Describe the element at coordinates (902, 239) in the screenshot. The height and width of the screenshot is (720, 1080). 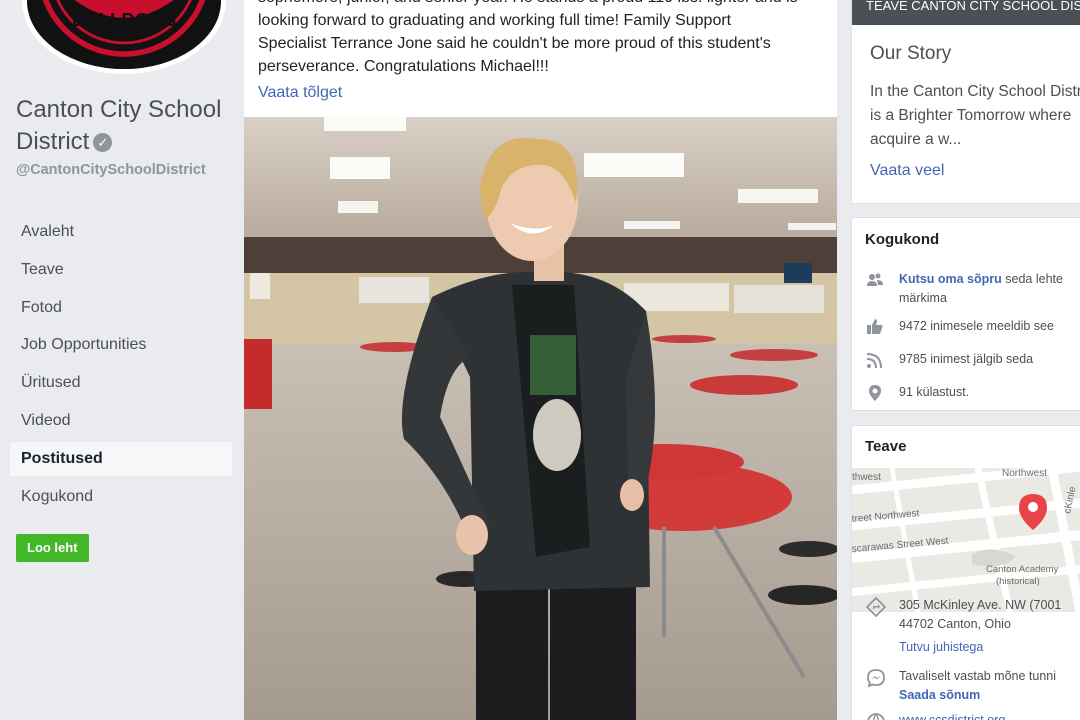
I see `community-title: Kogukond` at that location.